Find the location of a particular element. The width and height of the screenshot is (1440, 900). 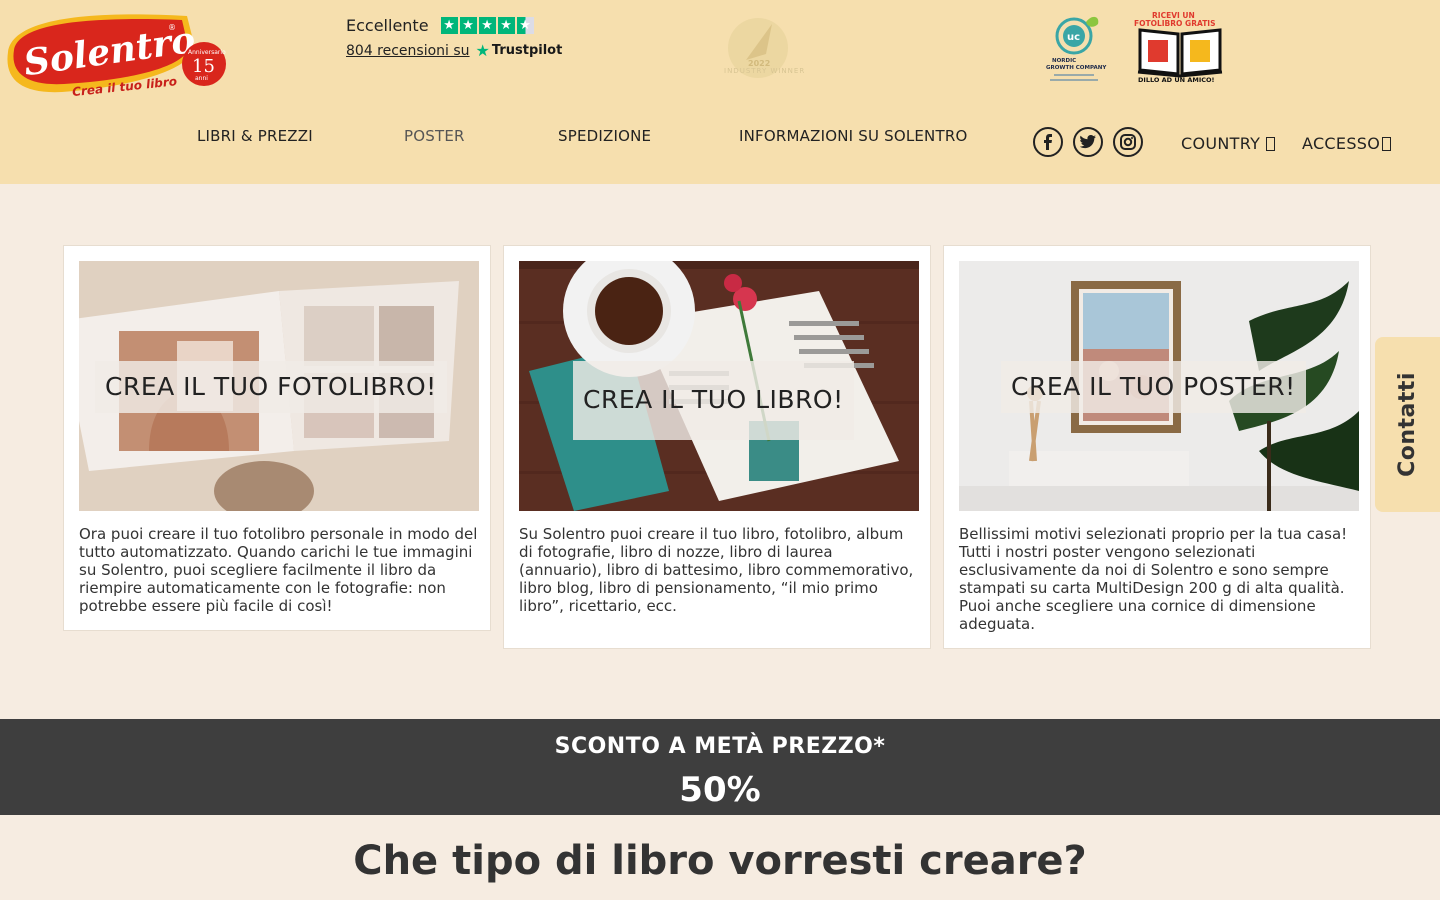

country-selector: COUNTRY is located at coordinates (1228, 143).